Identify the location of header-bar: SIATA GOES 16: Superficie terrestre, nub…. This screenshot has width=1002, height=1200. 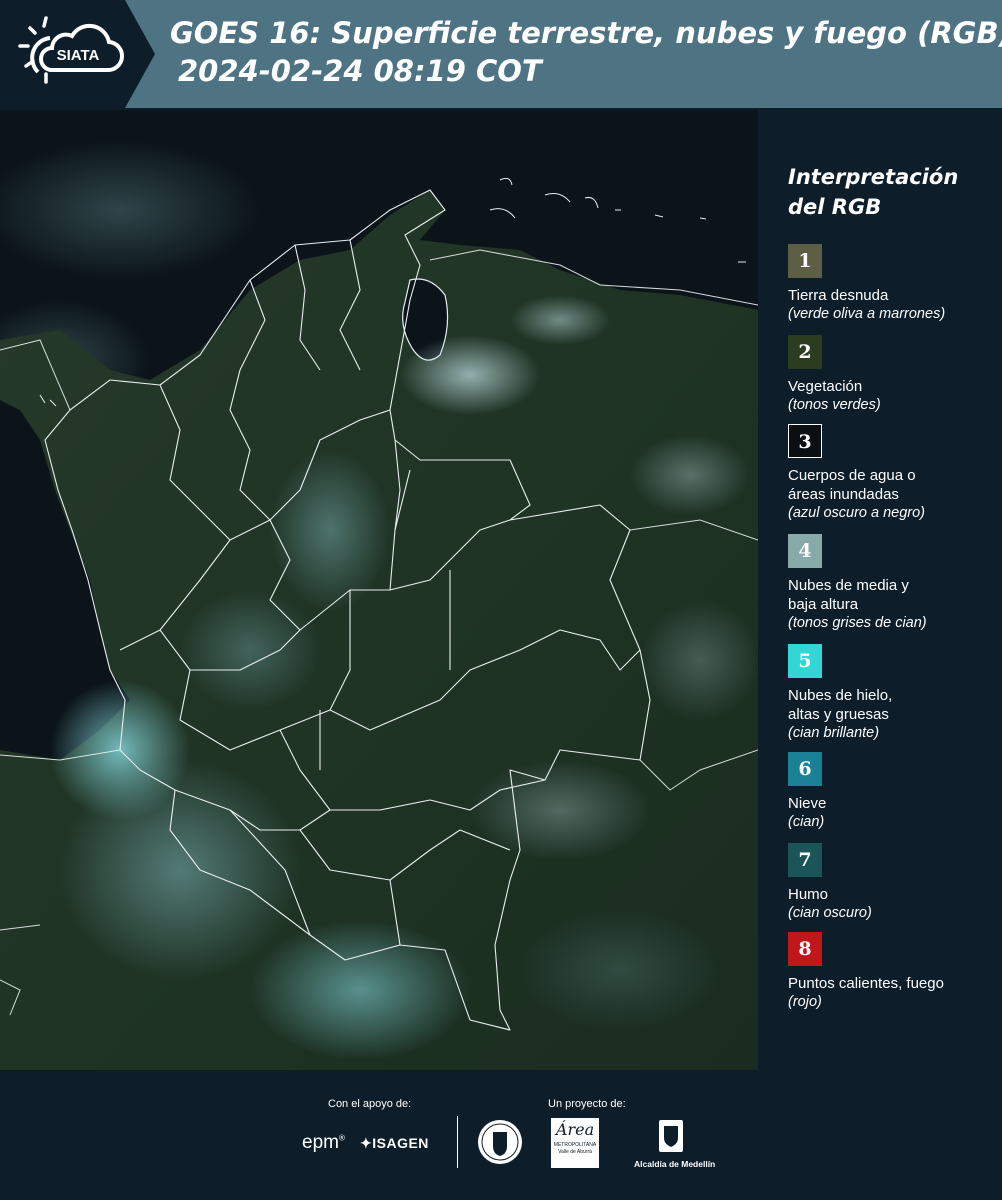
(501, 54).